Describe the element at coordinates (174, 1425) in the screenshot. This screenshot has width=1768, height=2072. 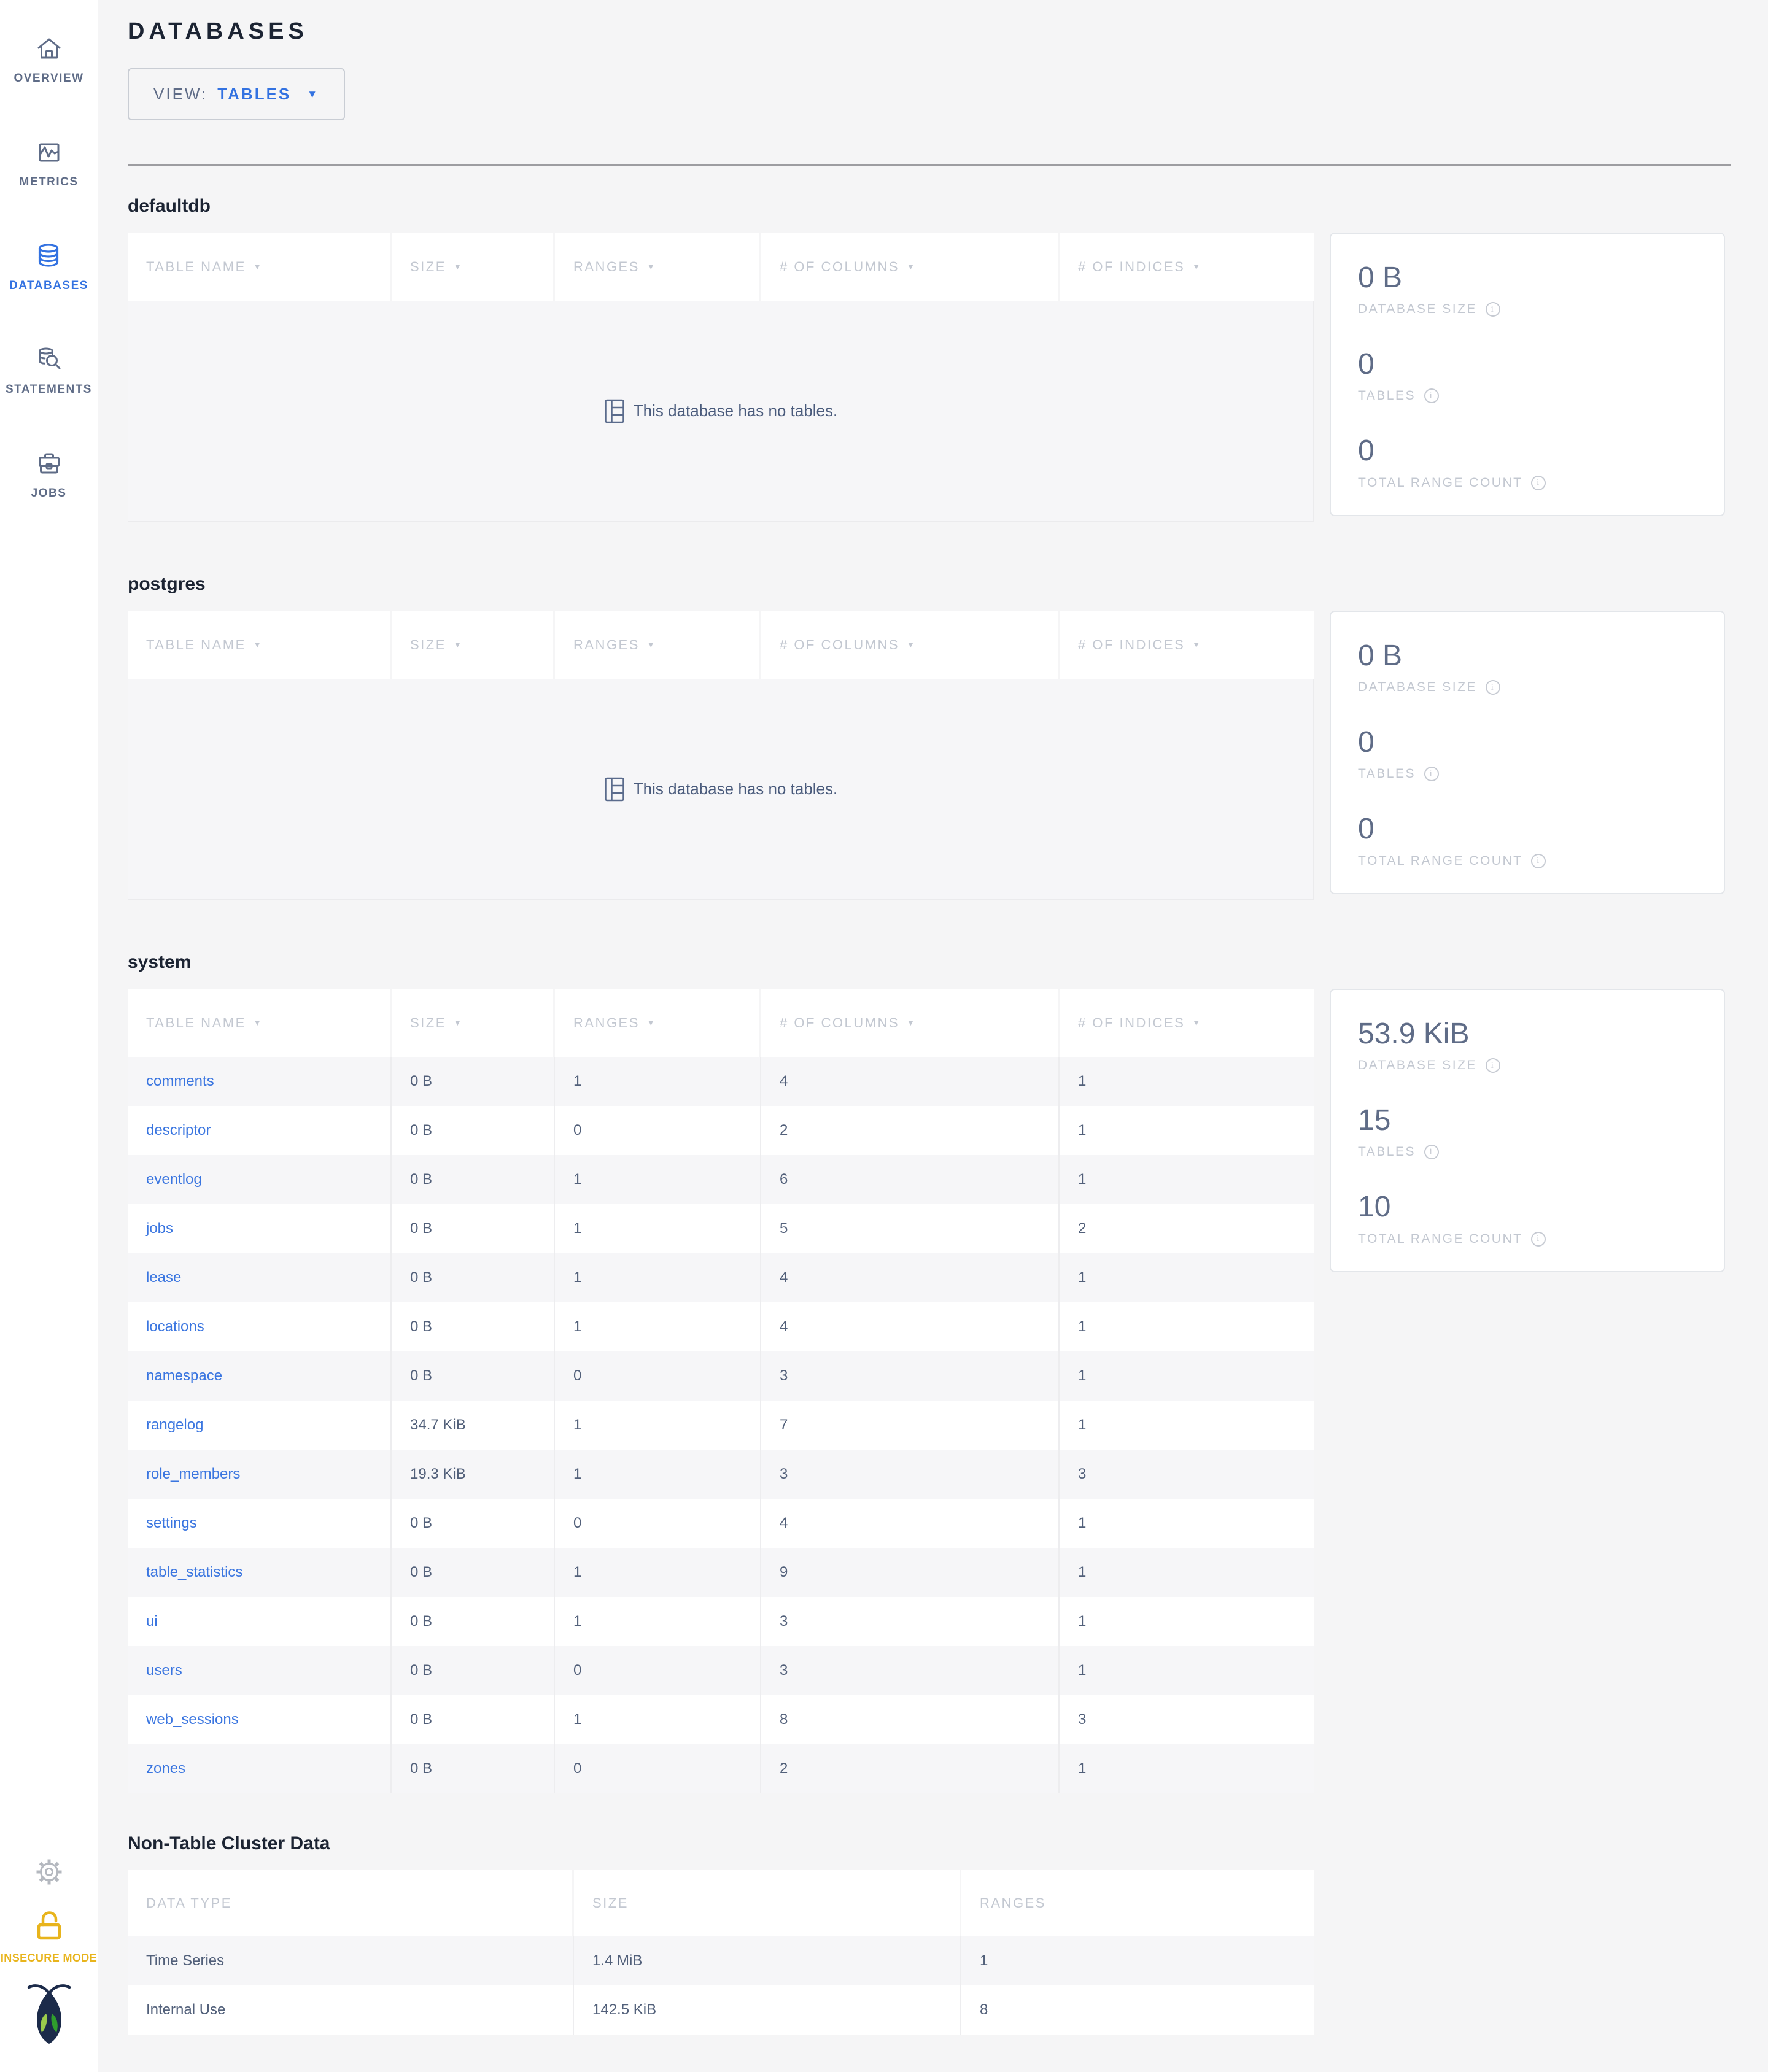
I see `table-name-link: rangelog` at that location.